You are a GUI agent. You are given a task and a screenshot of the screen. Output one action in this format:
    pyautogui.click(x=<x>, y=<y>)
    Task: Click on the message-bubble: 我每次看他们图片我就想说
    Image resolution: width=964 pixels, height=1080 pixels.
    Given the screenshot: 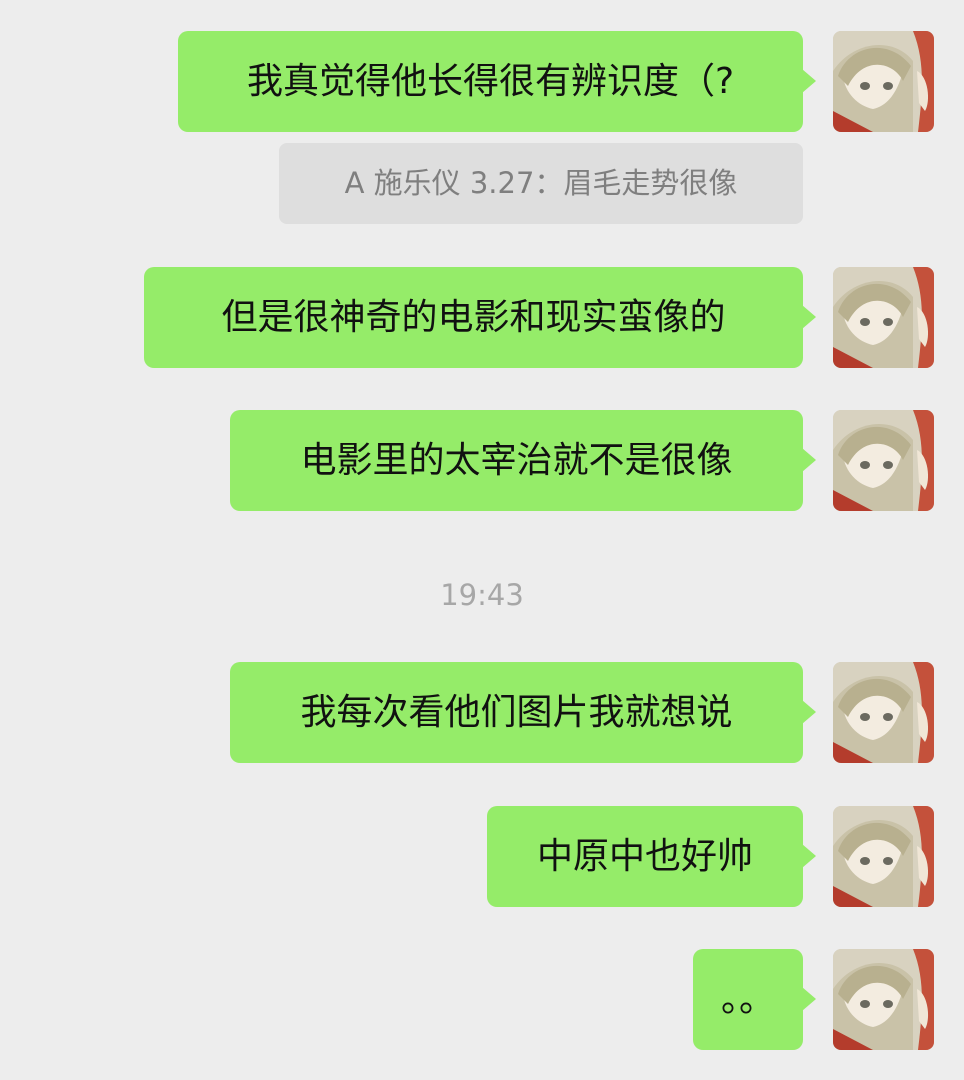 What is the action you would take?
    pyautogui.click(x=523, y=712)
    